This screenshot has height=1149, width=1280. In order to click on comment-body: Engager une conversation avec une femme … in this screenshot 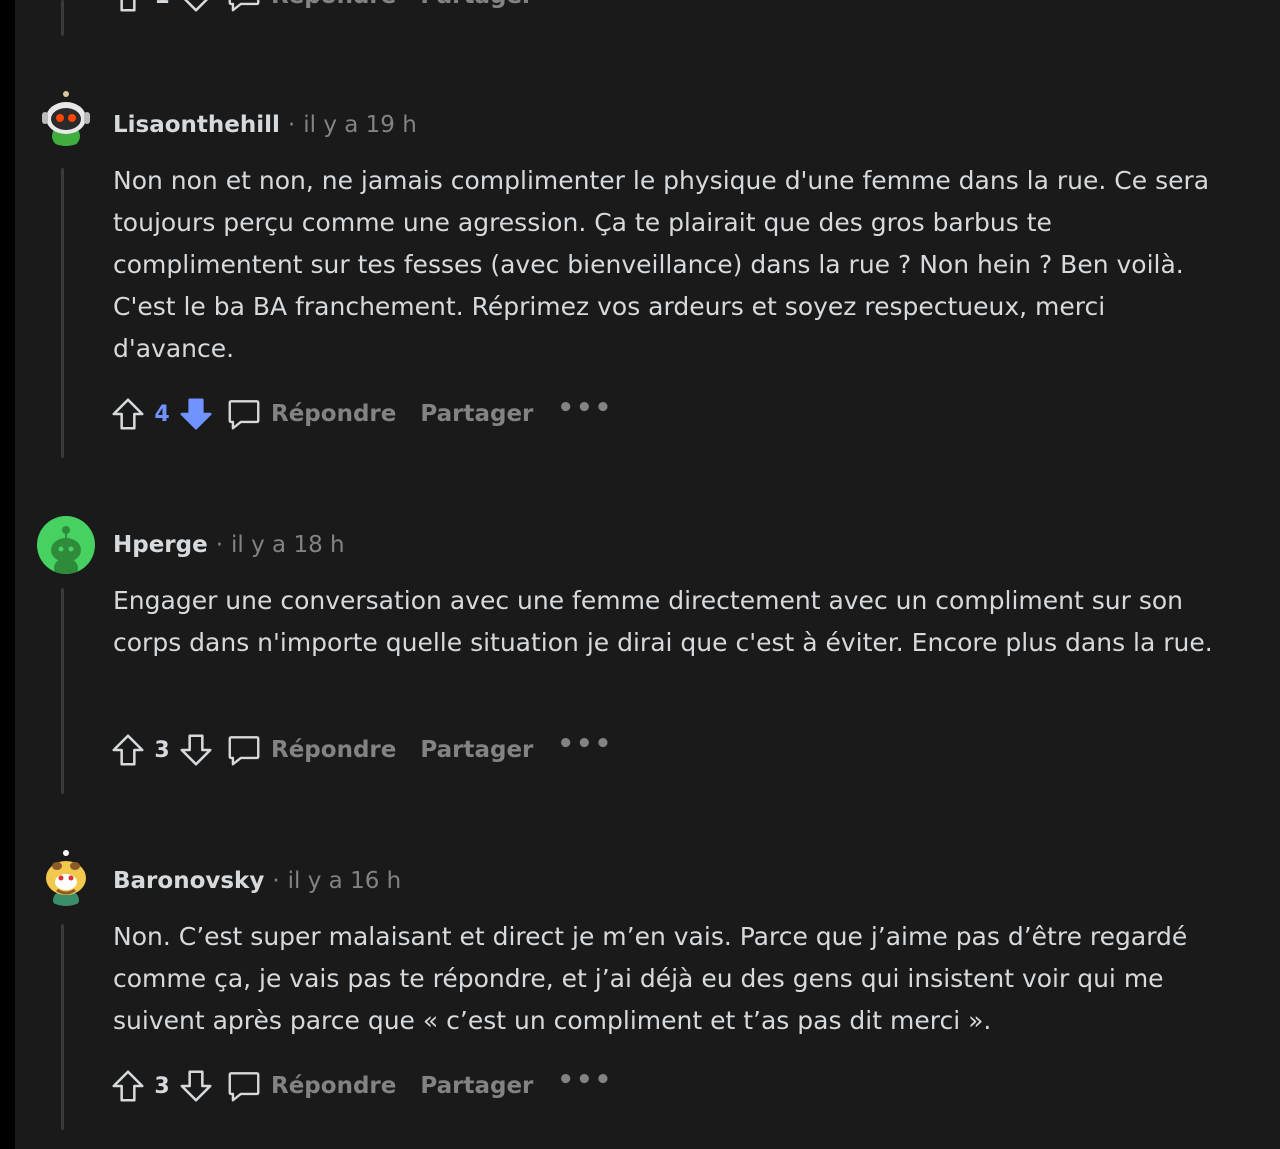, I will do `click(663, 621)`.